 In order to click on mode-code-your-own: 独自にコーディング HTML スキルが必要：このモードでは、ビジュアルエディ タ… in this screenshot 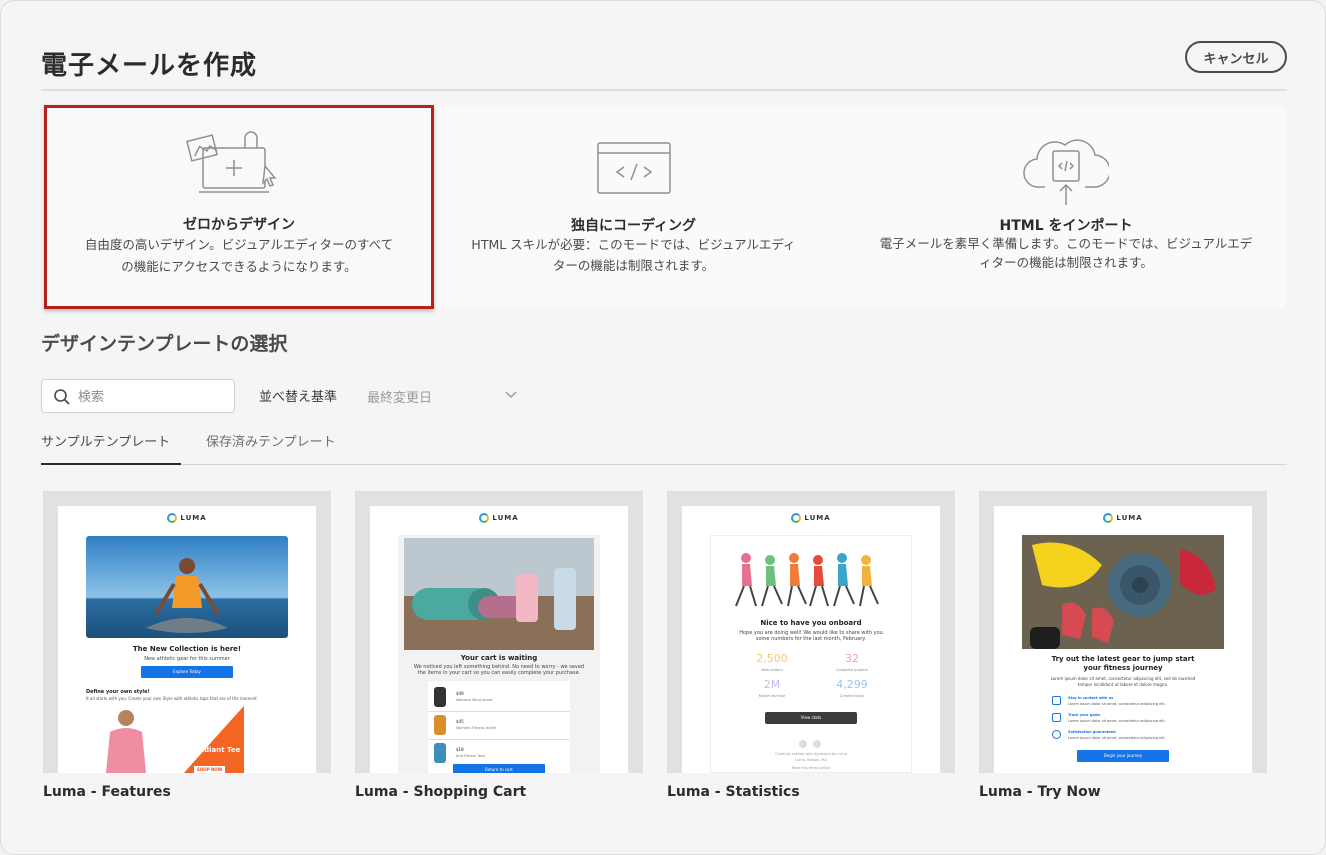, I will do `click(633, 207)`.